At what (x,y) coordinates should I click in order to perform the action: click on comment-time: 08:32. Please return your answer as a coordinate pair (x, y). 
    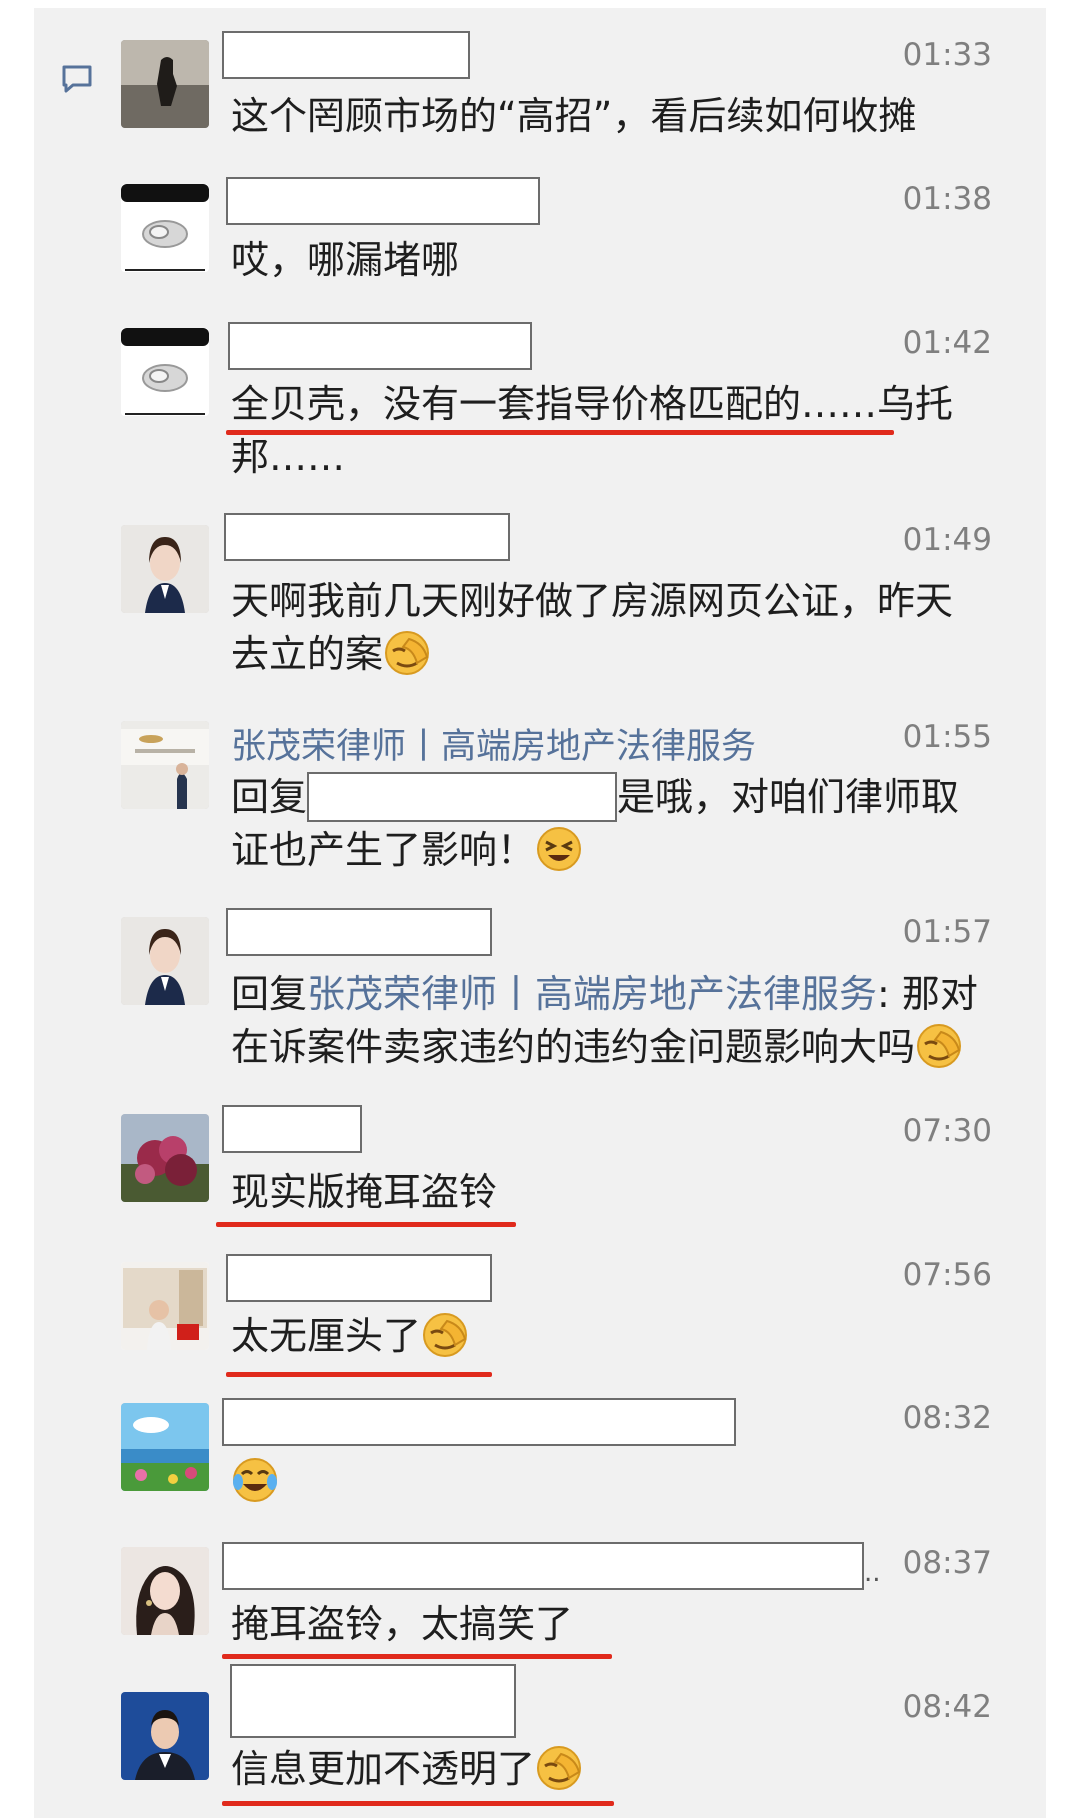
    Looking at the image, I should click on (947, 1418).